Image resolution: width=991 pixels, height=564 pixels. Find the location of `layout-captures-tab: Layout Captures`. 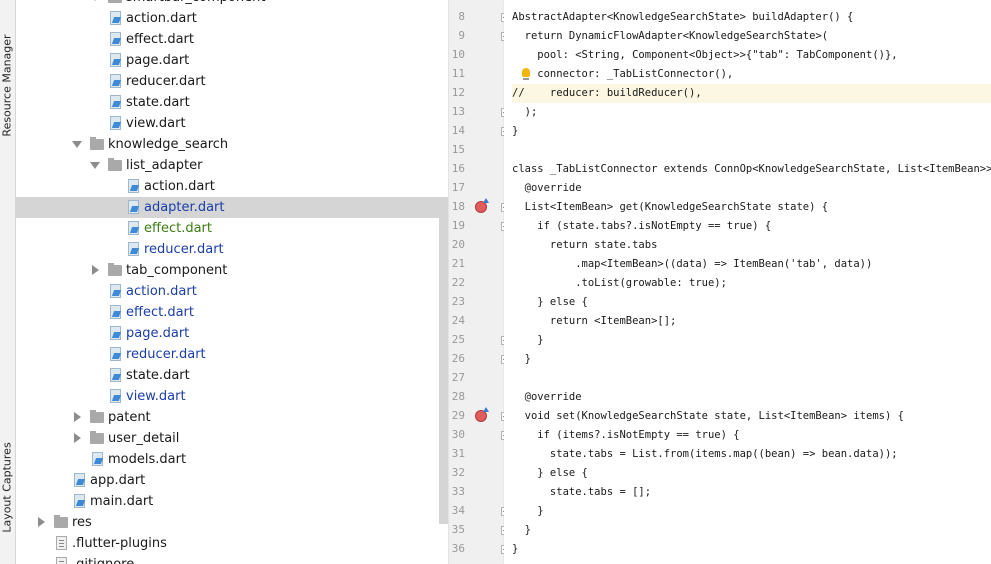

layout-captures-tab: Layout Captures is located at coordinates (7, 487).